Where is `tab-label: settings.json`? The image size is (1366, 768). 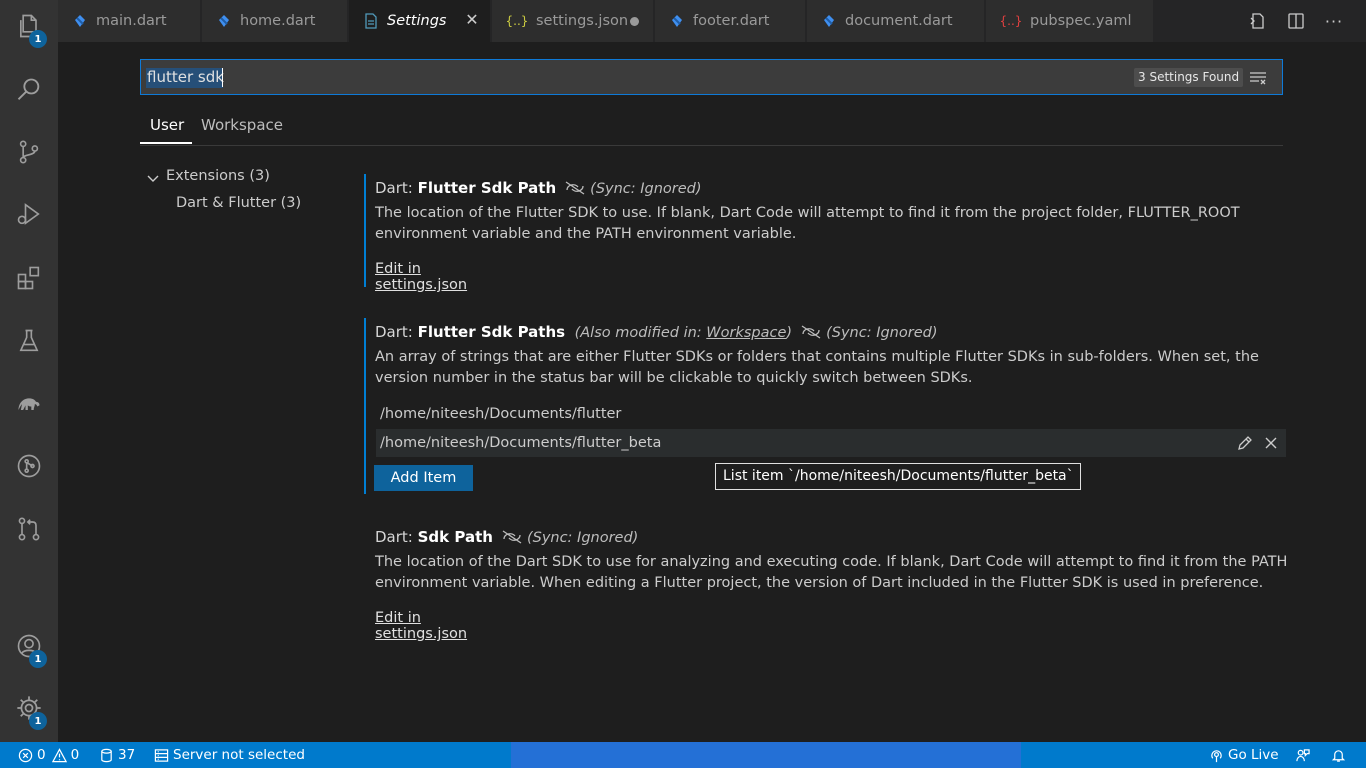
tab-label: settings.json is located at coordinates (582, 21).